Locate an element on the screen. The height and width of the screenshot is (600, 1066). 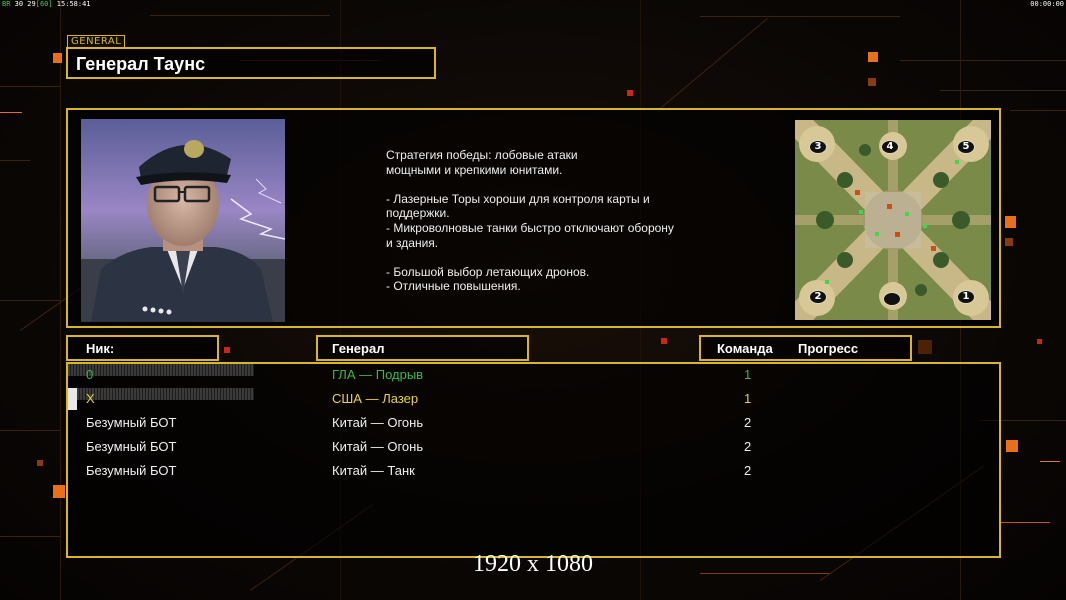
general-title-box: Генерал Таунс is located at coordinates (251, 63).